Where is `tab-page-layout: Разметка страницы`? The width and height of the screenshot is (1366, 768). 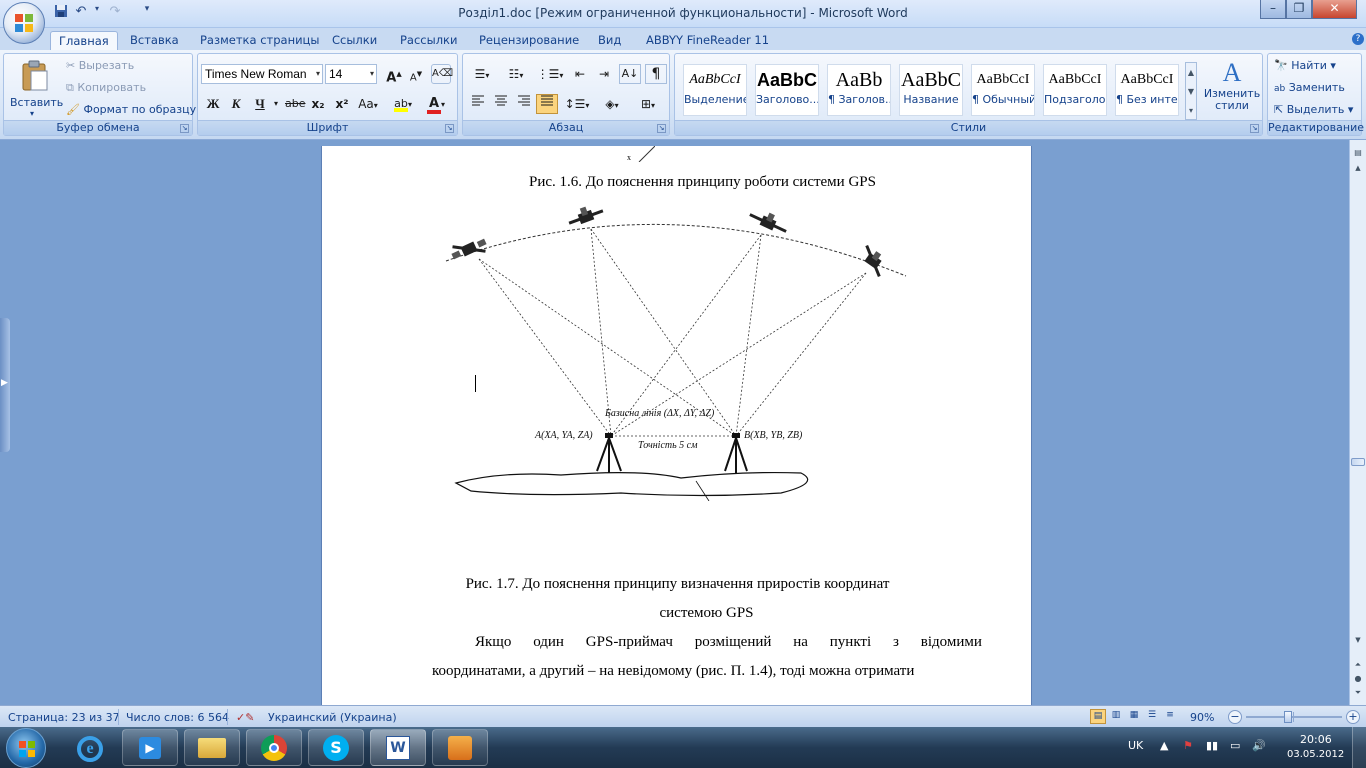 tab-page-layout: Разметка страницы is located at coordinates (259, 40).